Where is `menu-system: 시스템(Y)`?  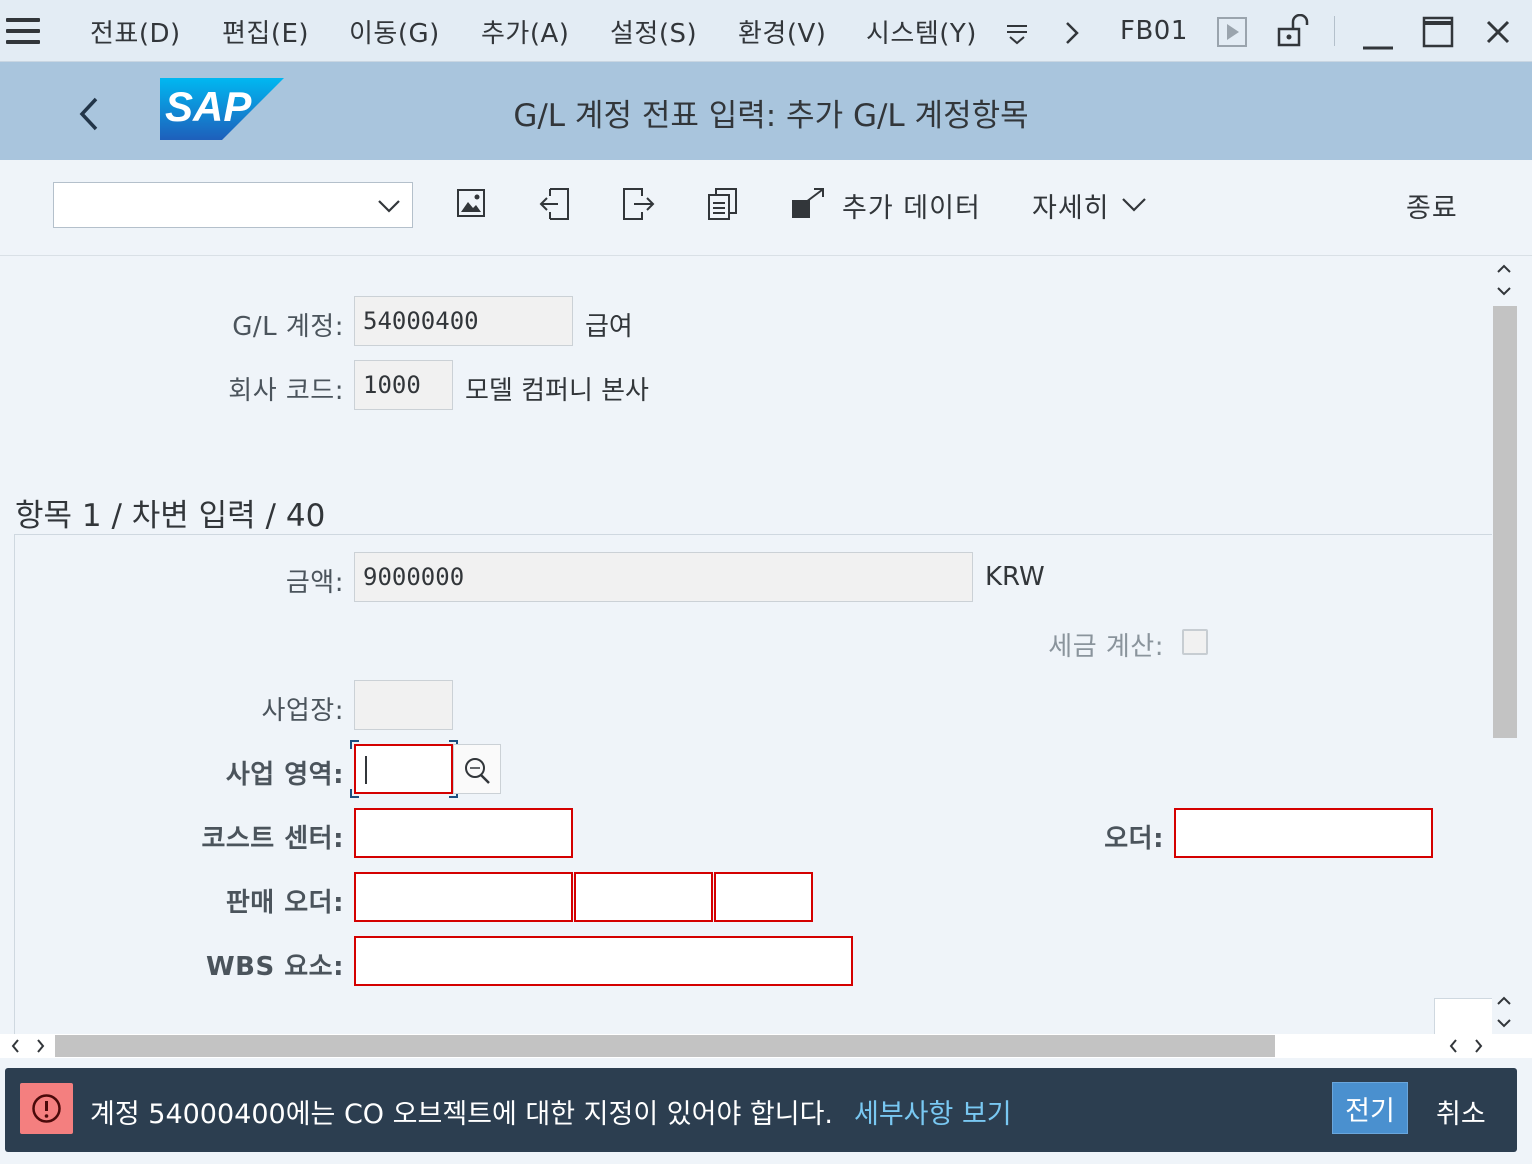 menu-system: 시스템(Y) is located at coordinates (921, 31).